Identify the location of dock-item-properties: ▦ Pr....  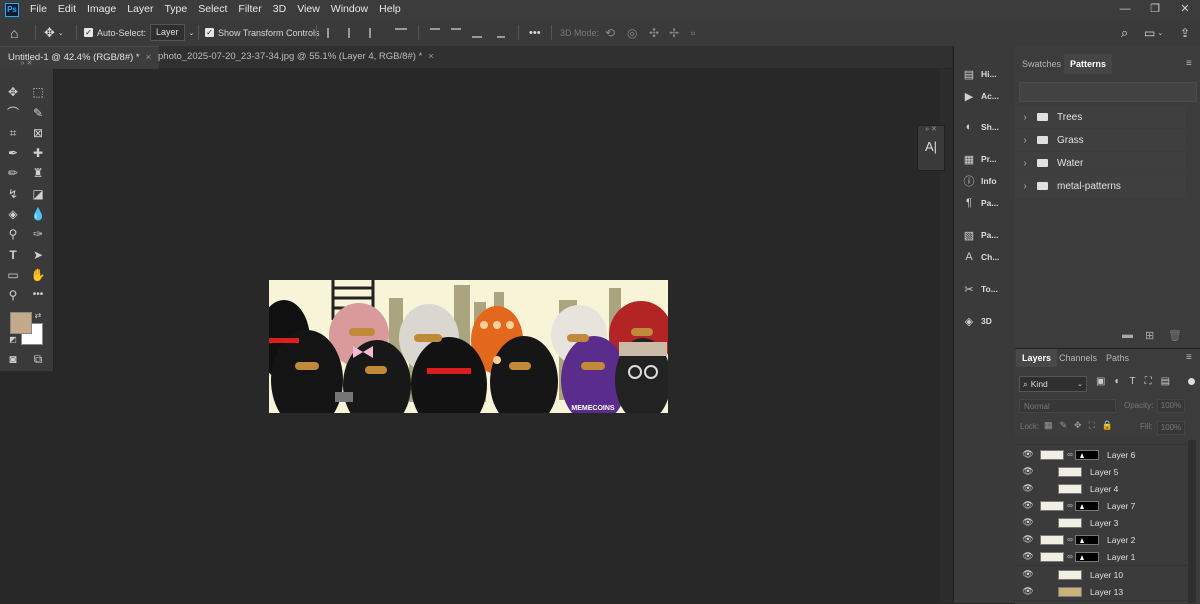
(984, 159).